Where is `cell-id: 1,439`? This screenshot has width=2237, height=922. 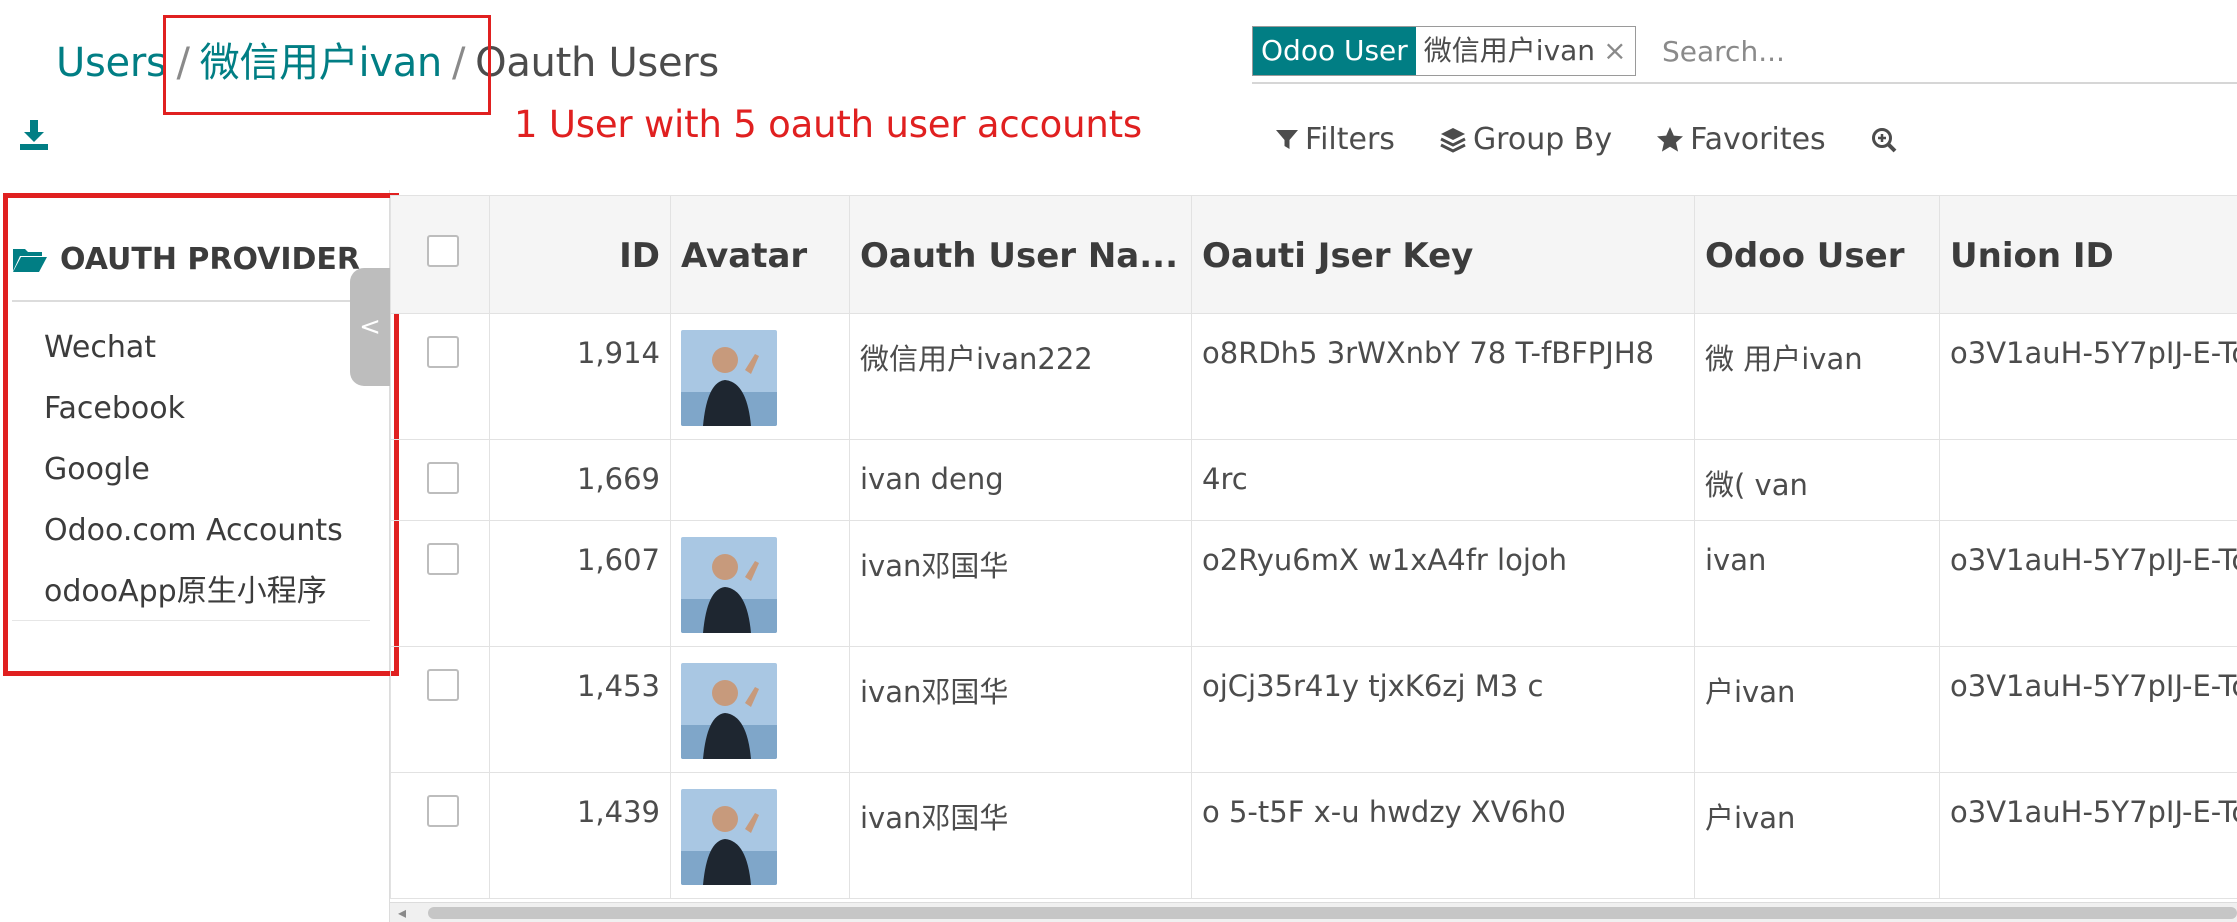 cell-id: 1,439 is located at coordinates (580, 835).